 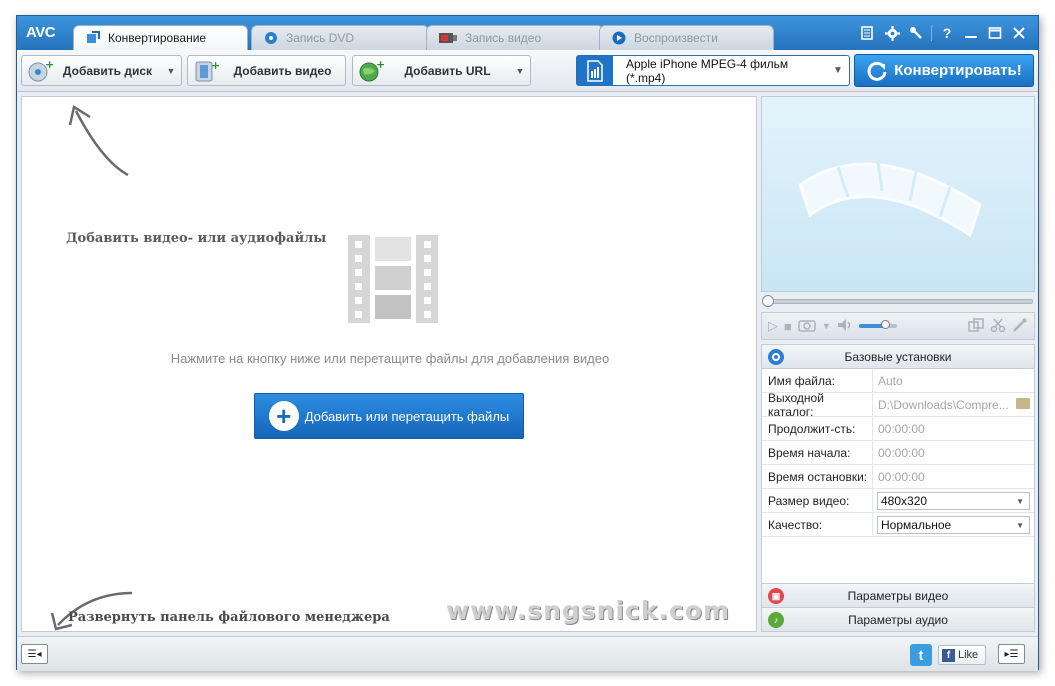 What do you see at coordinates (817, 405) in the screenshot?
I see `setting-key: Выходной каталог:` at bounding box center [817, 405].